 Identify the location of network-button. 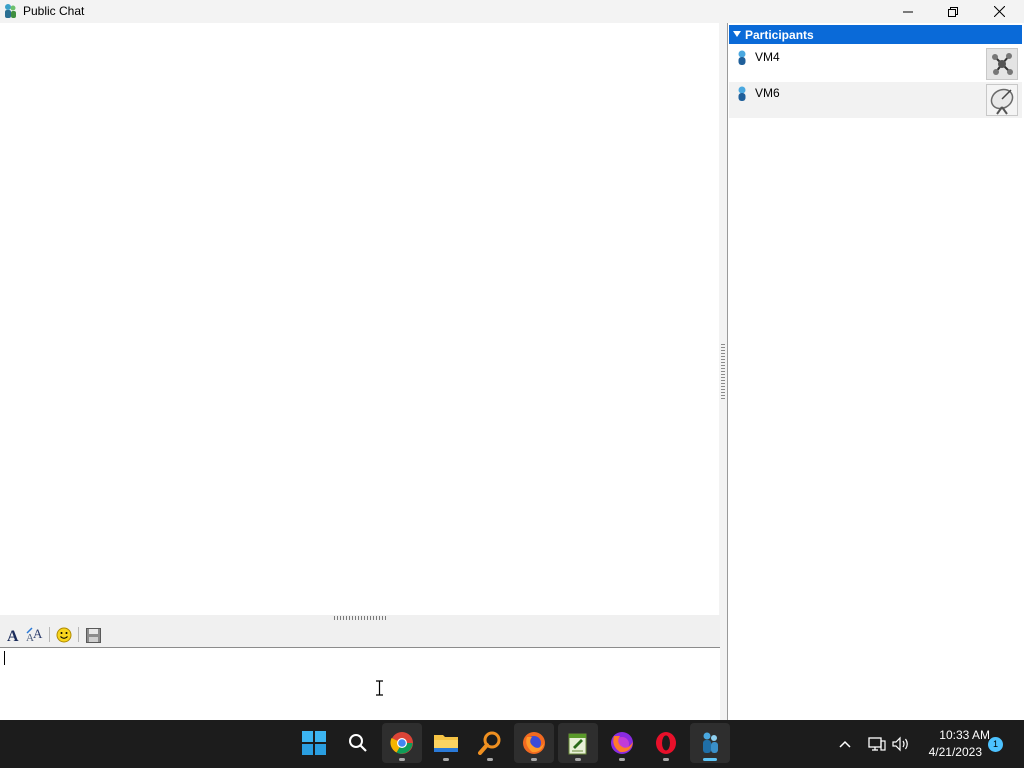
(877, 744).